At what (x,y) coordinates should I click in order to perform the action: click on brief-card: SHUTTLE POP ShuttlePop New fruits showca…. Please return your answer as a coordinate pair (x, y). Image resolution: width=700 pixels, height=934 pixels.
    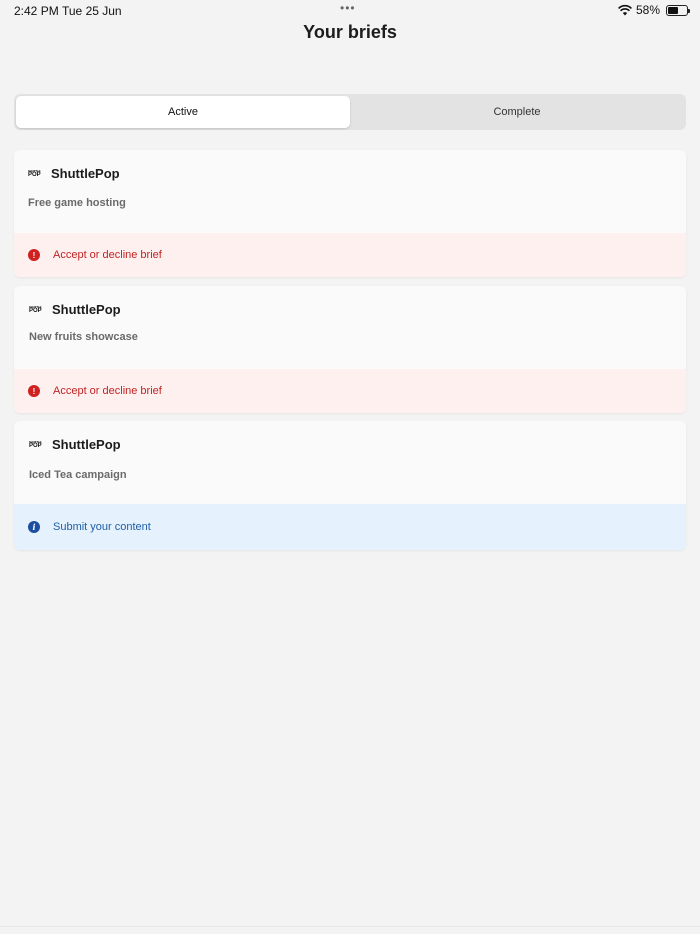
    Looking at the image, I should click on (350, 349).